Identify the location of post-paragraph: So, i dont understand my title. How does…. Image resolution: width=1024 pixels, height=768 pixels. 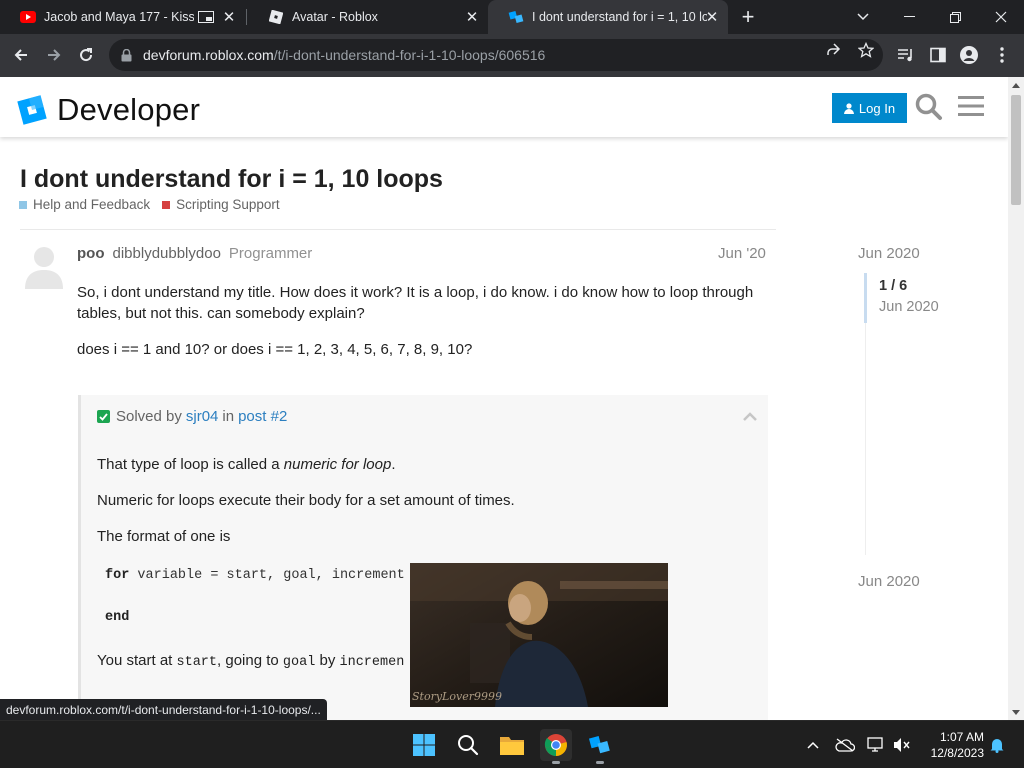
(415, 303).